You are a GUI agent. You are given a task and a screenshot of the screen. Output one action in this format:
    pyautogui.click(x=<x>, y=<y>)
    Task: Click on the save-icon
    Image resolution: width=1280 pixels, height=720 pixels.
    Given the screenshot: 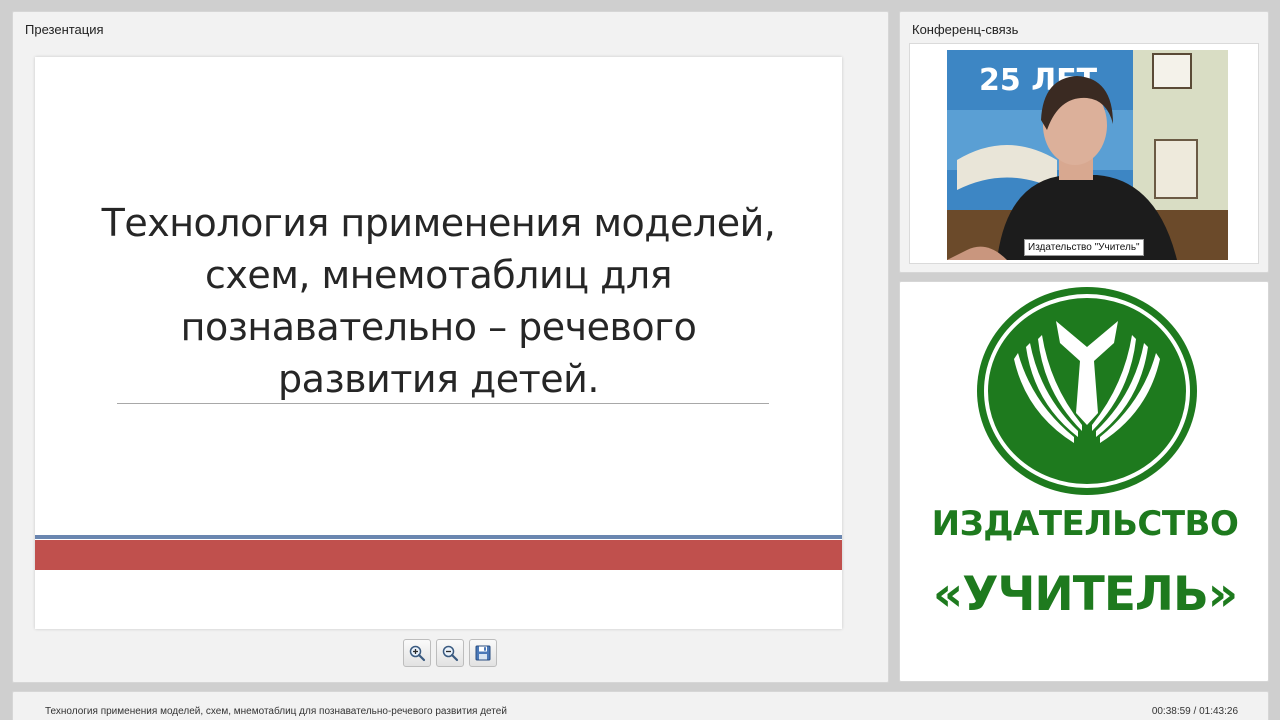 What is the action you would take?
    pyautogui.click(x=483, y=653)
    